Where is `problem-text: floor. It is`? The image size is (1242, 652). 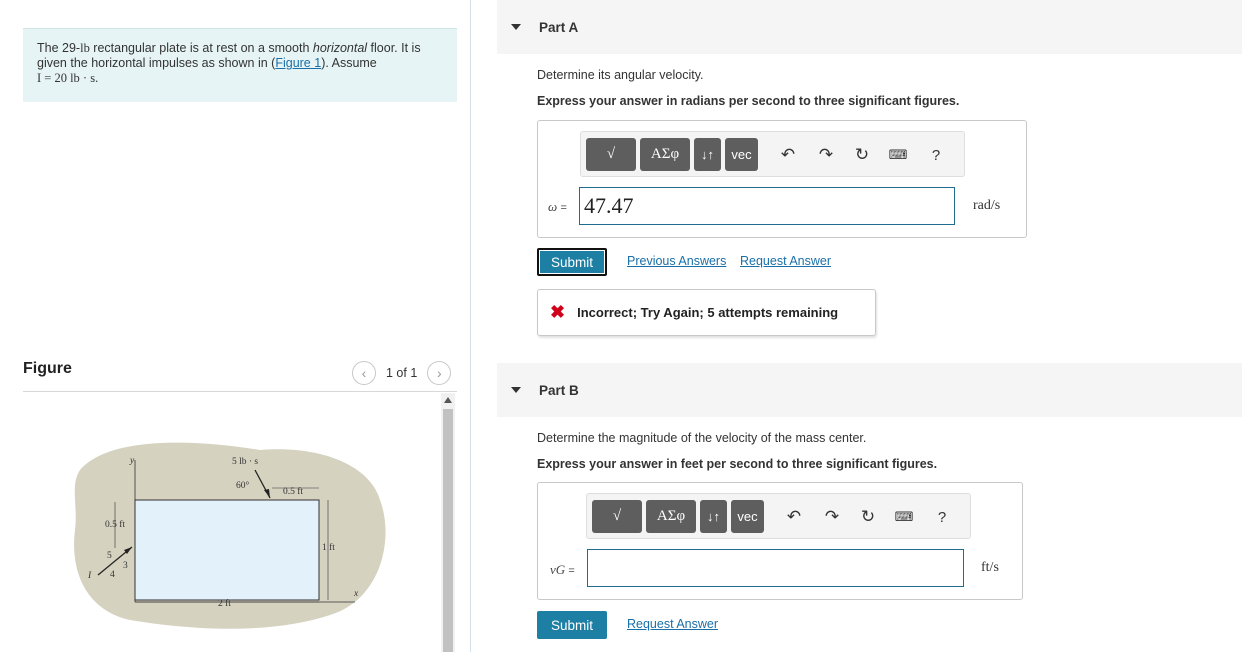 problem-text: floor. It is is located at coordinates (394, 48).